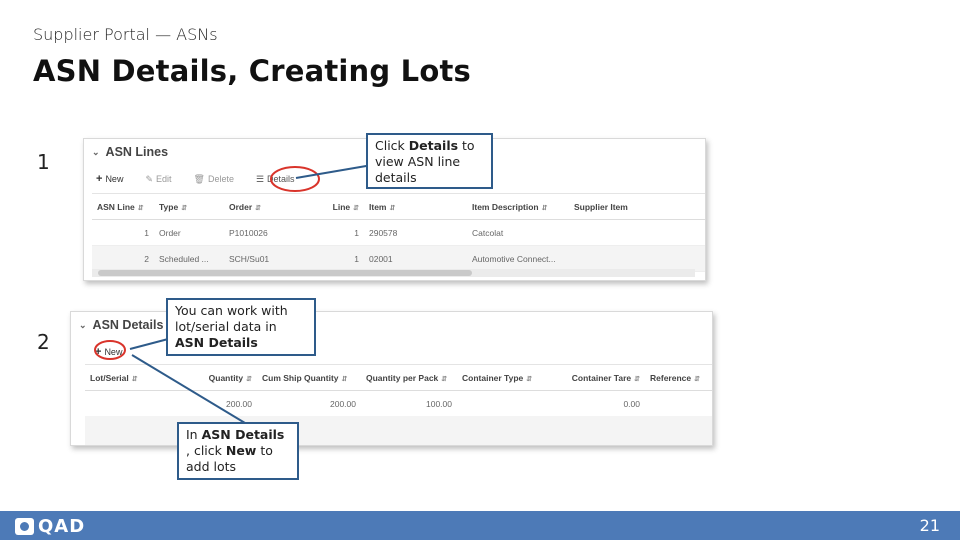 This screenshot has height=540, width=960. Describe the element at coordinates (271, 207) in the screenshot. I see `col-order: Order ⇵` at that location.